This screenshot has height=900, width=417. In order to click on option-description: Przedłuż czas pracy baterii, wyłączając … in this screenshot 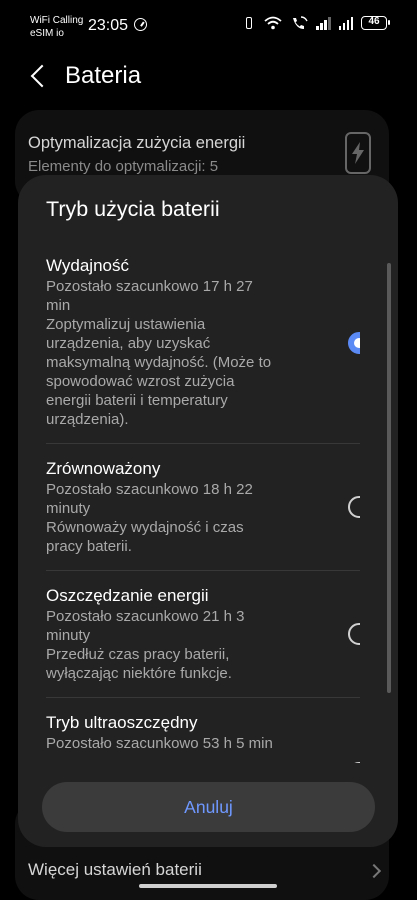, I will do `click(139, 664)`.